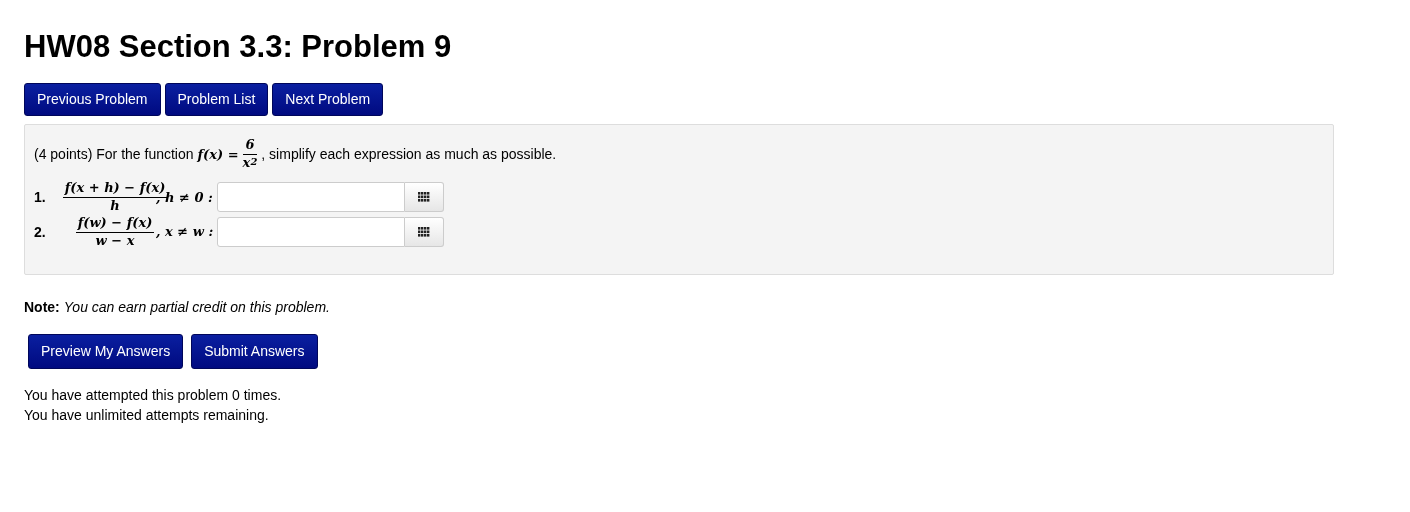  I want to click on math-fraction: f(w) − f(x) w − x, so click(115, 232).